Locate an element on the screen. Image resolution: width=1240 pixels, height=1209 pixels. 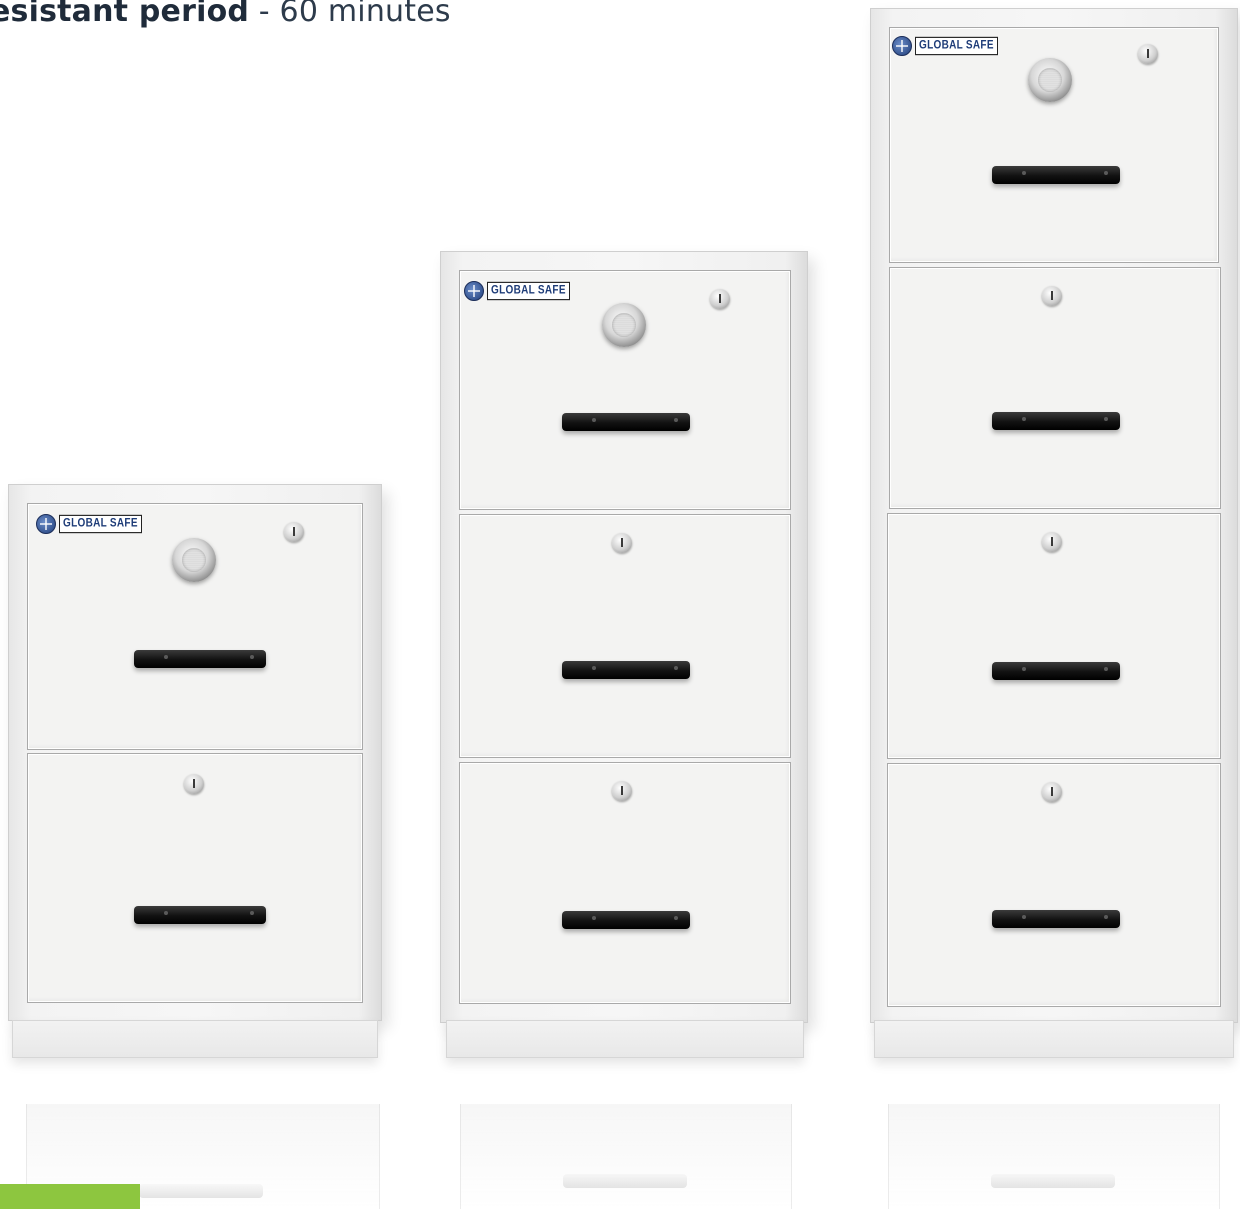
drawer-middle is located at coordinates (625, 636).